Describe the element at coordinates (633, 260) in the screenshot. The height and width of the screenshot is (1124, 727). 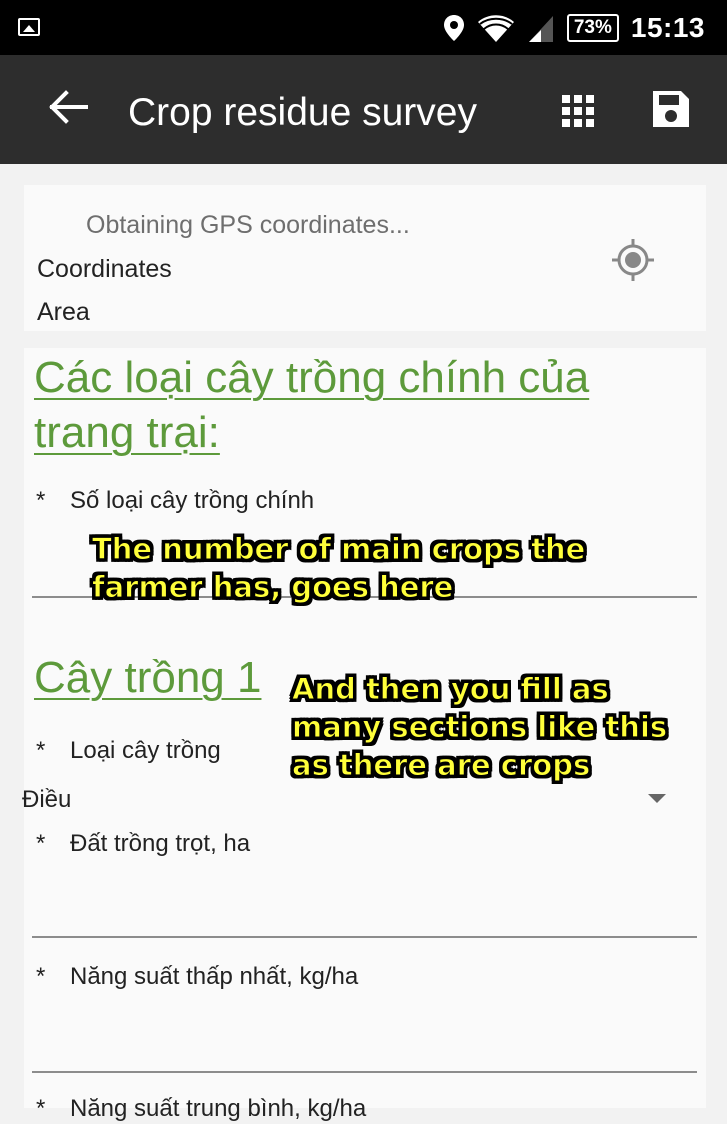
I see `gps-target-icon` at that location.